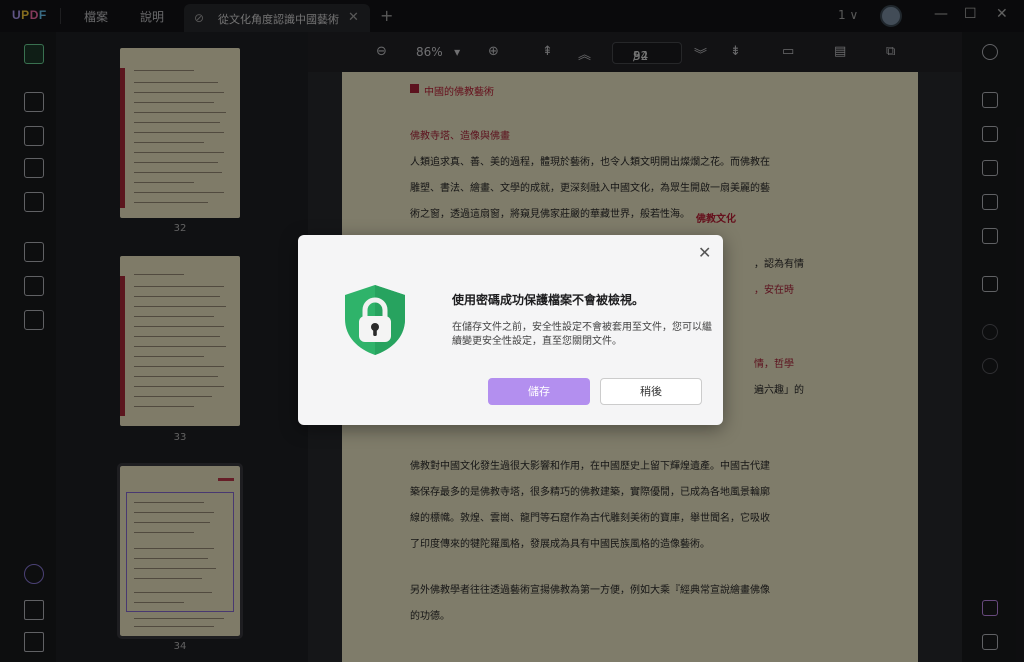 The image size is (1024, 662). I want to click on later-button: 稍後, so click(651, 391).